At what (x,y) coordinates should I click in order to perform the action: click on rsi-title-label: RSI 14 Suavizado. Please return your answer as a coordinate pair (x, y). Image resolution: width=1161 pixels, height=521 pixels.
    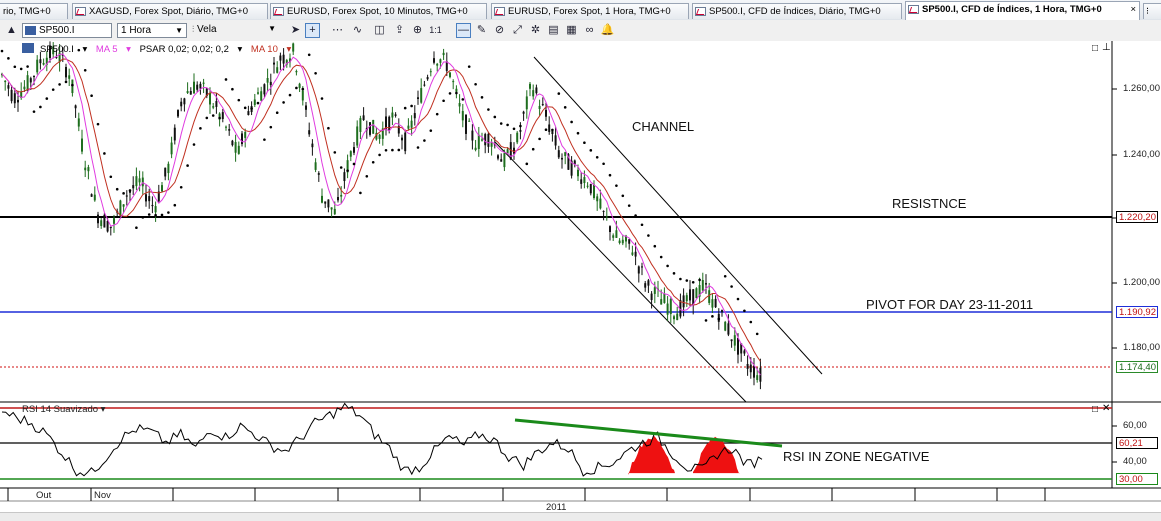
    Looking at the image, I should click on (60, 409).